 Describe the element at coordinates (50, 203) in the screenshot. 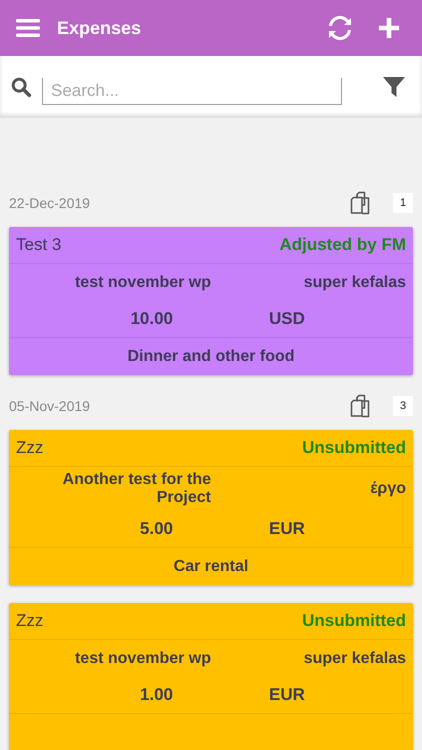

I see `date-label: 22-Dec-2019` at that location.